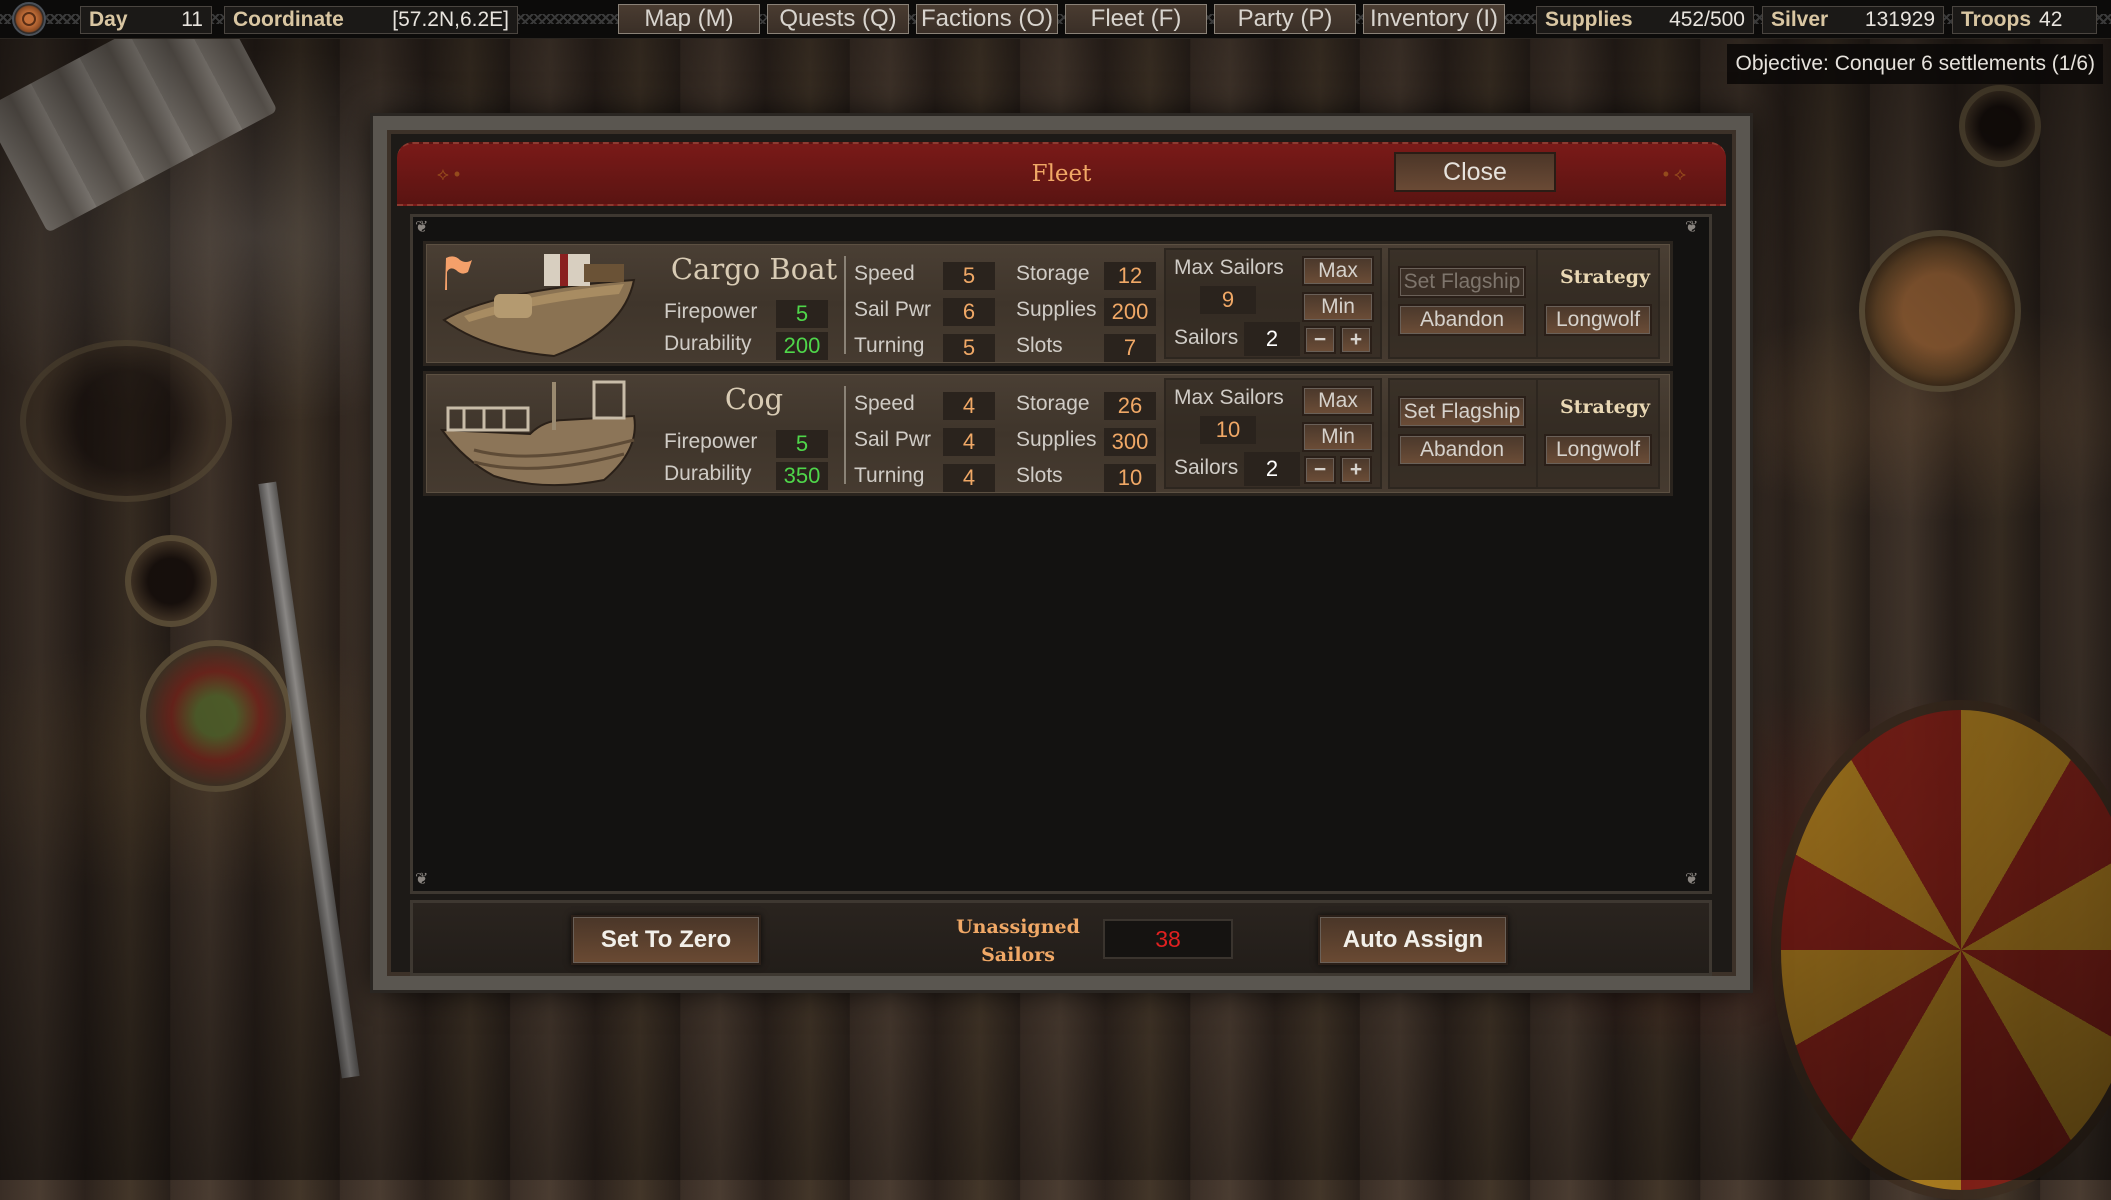 The image size is (2111, 1200). What do you see at coordinates (108, 19) in the screenshot?
I see `day-label: Day` at bounding box center [108, 19].